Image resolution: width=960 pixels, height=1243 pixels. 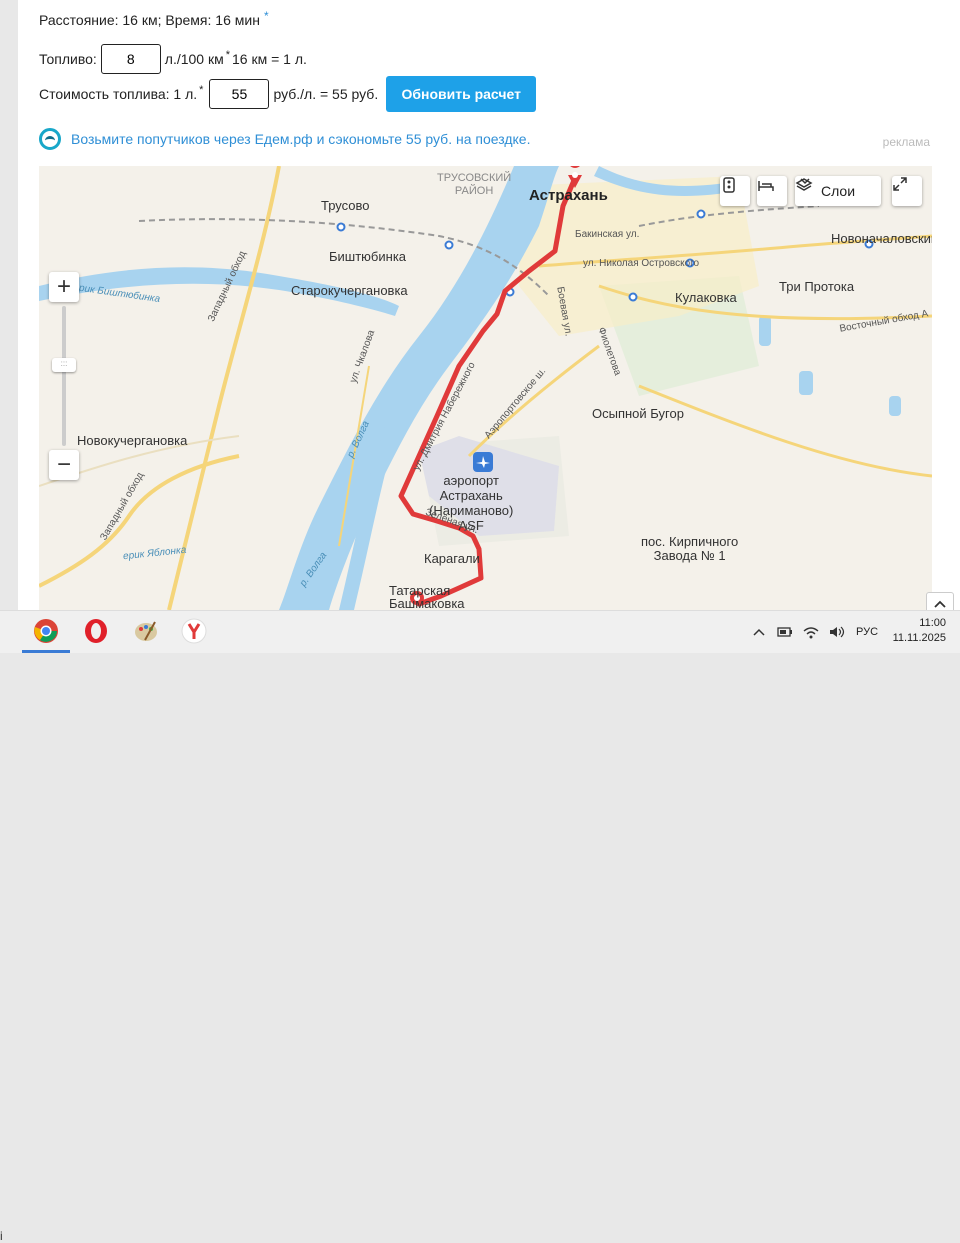 I want to click on traffic-toggle-button, so click(x=735, y=191).